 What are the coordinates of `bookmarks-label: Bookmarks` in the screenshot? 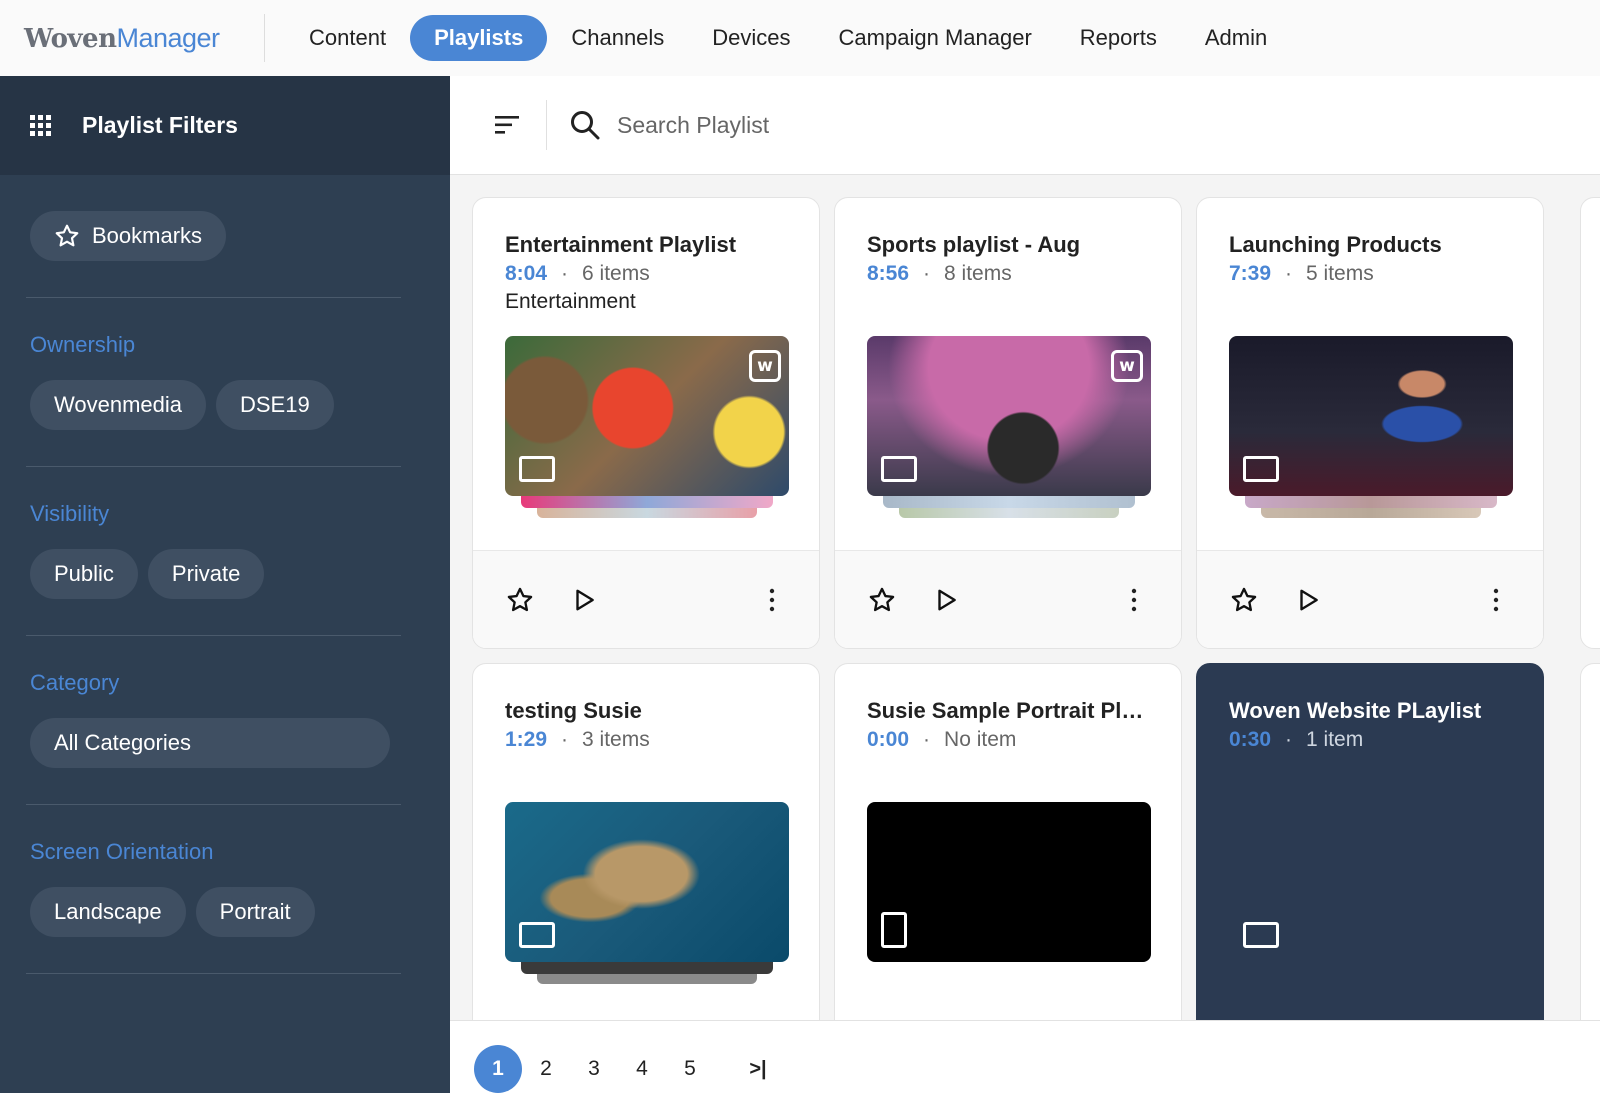 It's located at (147, 235).